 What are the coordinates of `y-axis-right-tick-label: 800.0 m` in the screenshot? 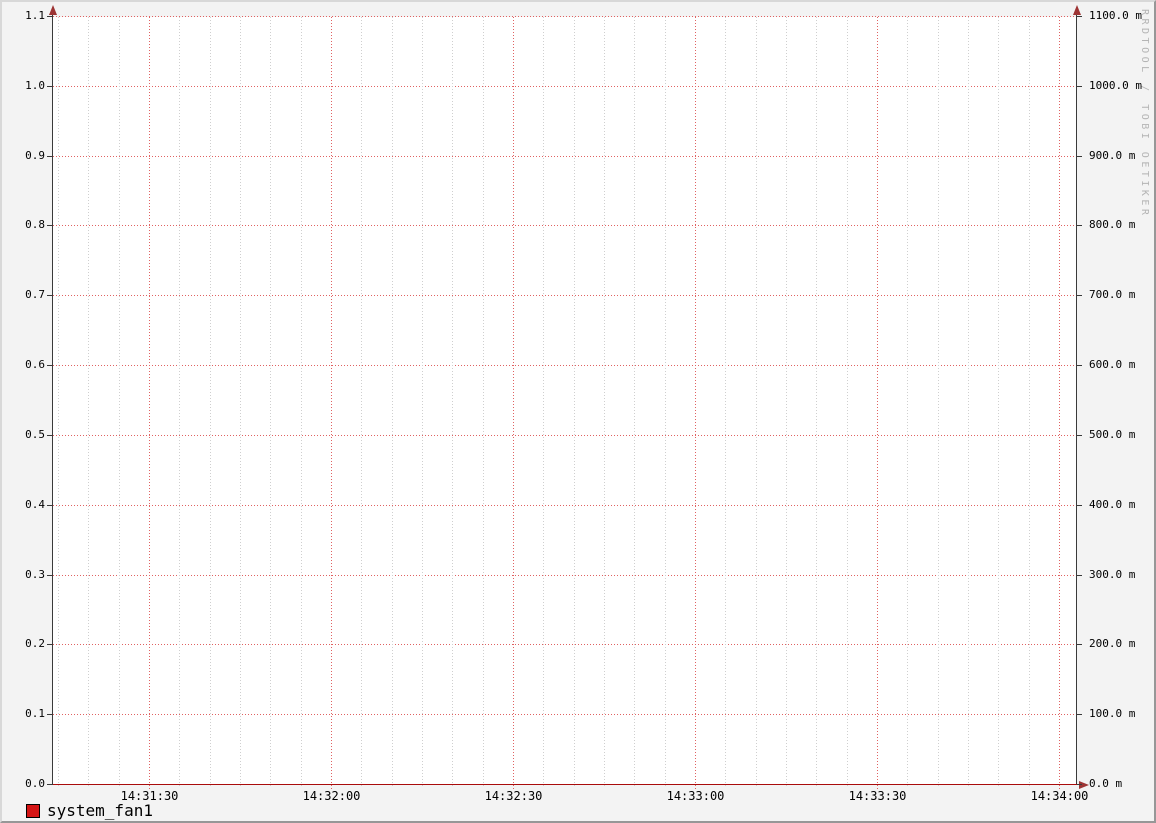 It's located at (1112, 225).